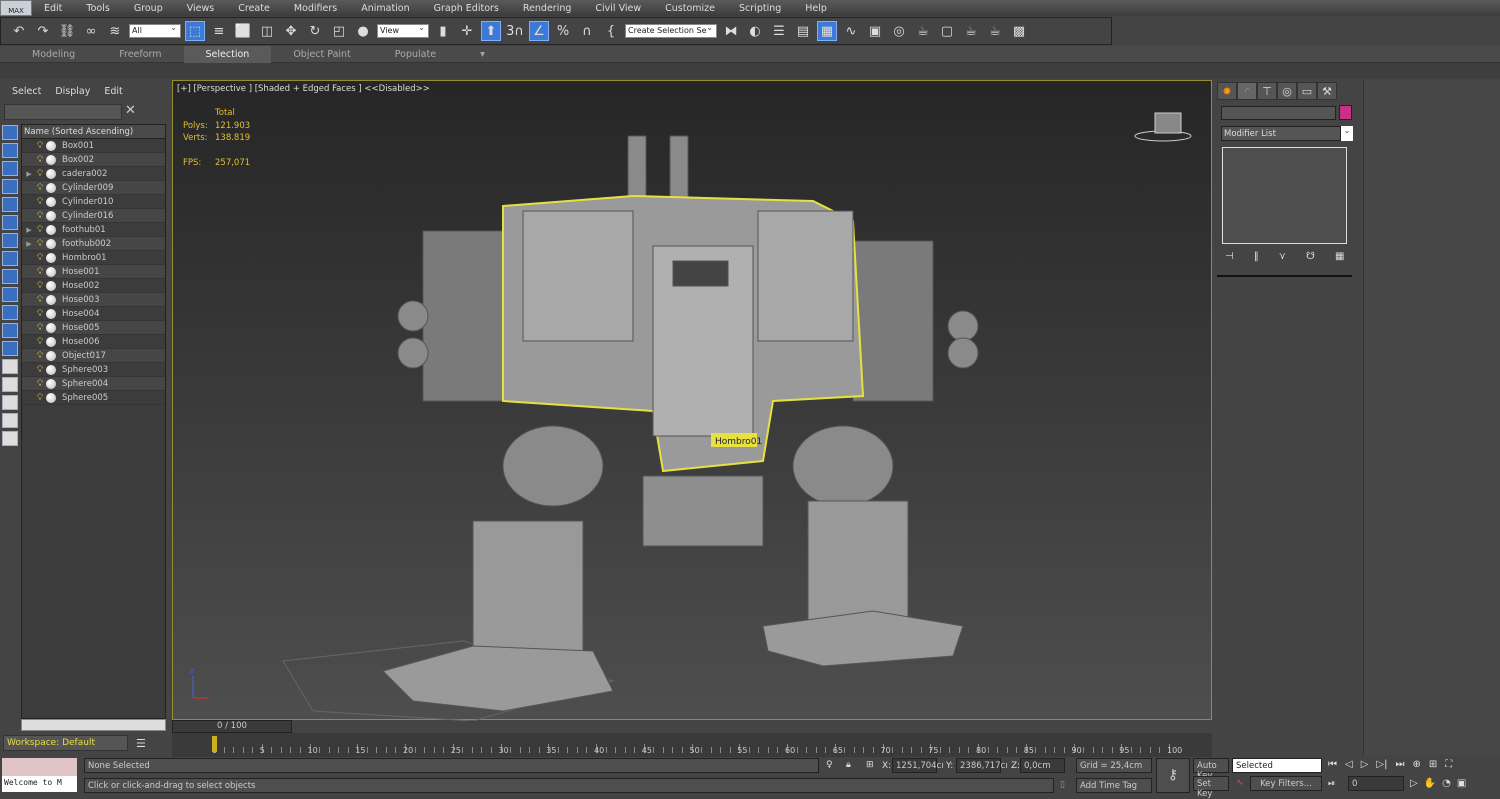  Describe the element at coordinates (1446, 783) in the screenshot. I see `orbit-icon: ◔` at that location.